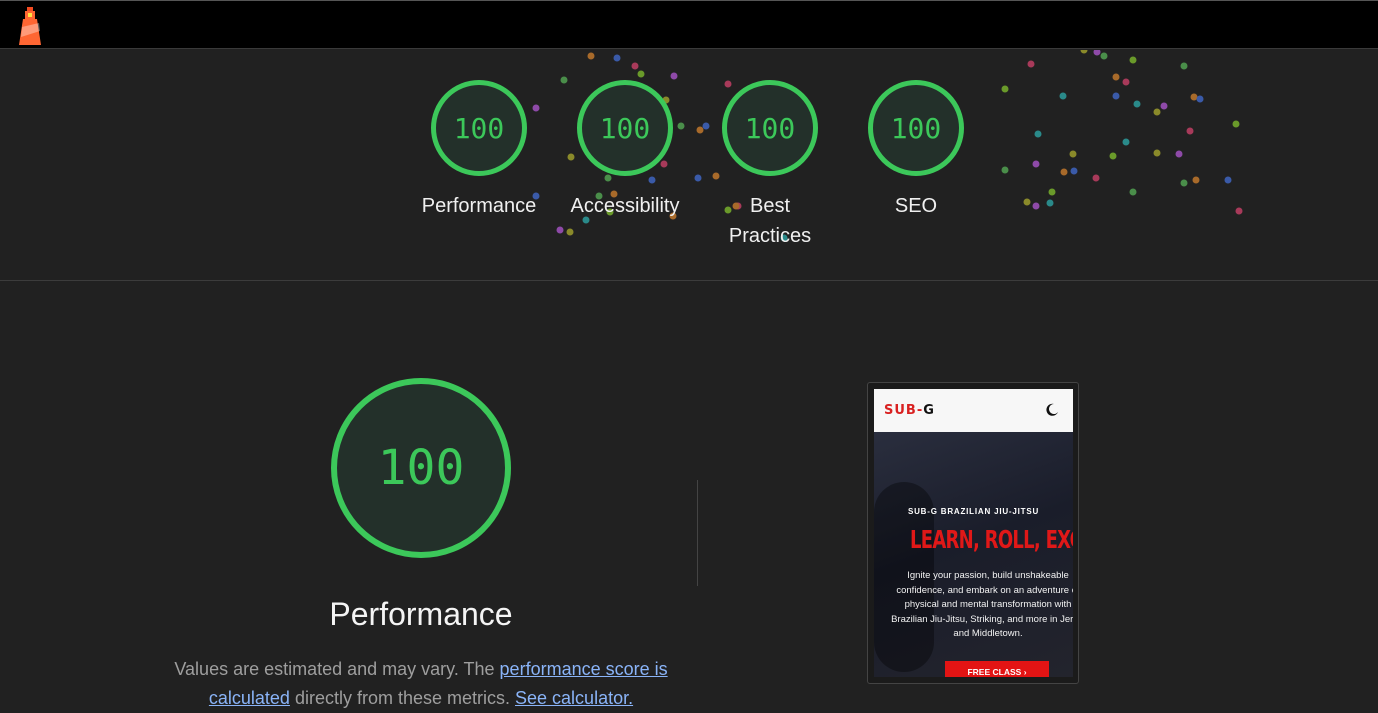 The width and height of the screenshot is (1378, 713). What do you see at coordinates (991, 539) in the screenshot?
I see `hero-headline: LEARN, ROLL, EXCE` at bounding box center [991, 539].